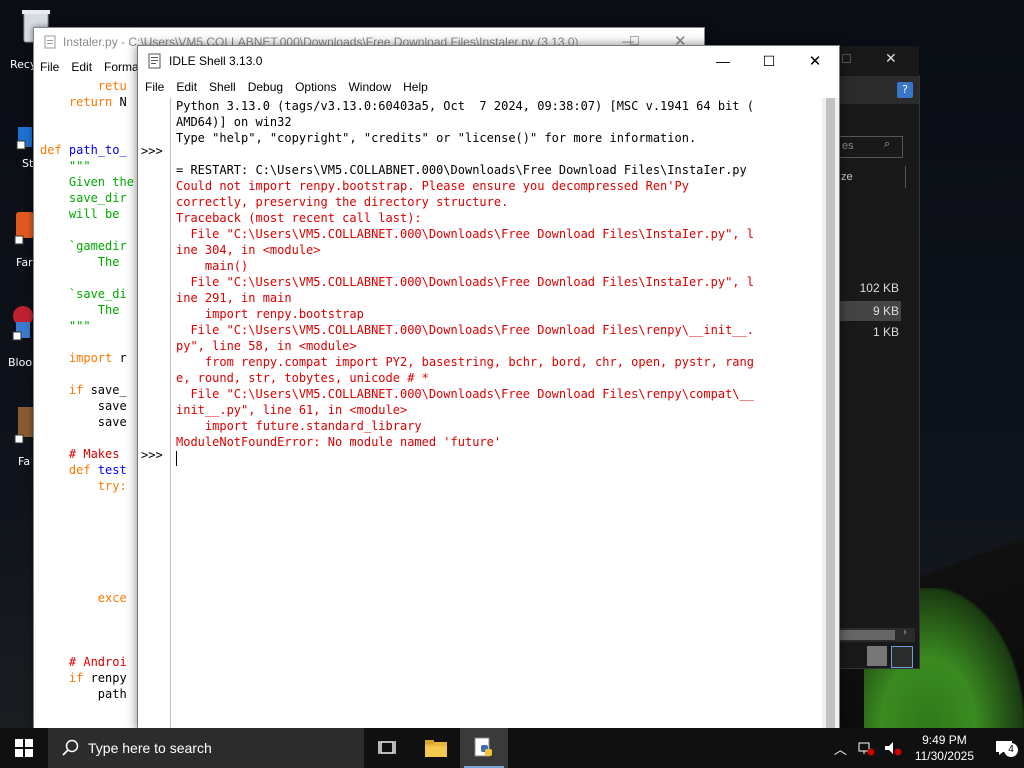 The image size is (1024, 768). Describe the element at coordinates (266, 346) in the screenshot. I see `error-line: py", line 58, in <module>` at that location.